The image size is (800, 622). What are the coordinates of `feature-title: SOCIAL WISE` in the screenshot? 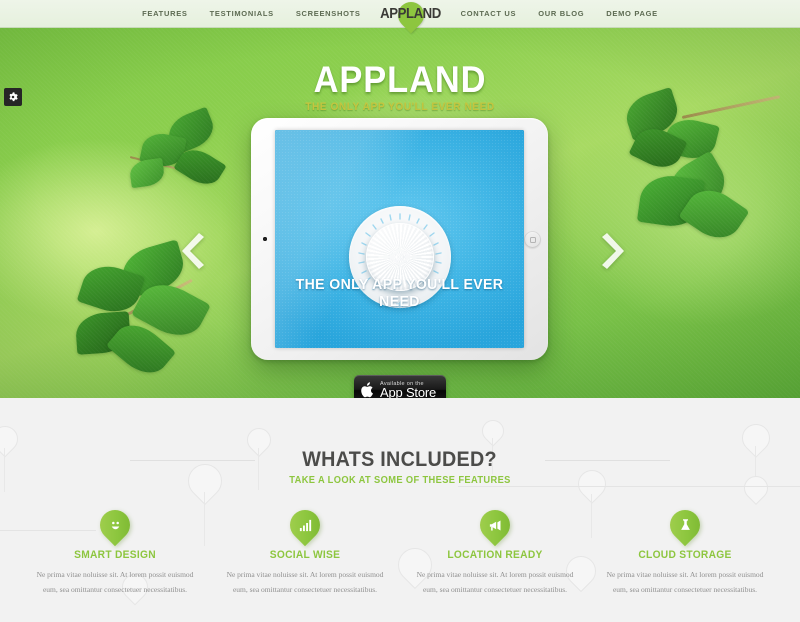 It's located at (305, 555).